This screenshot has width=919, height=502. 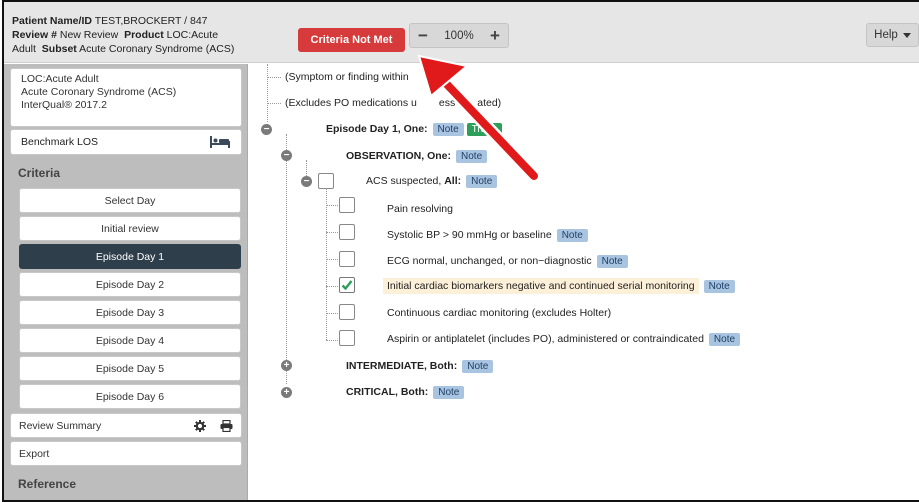 I want to click on zoom-control: − 100% +, so click(x=459, y=35).